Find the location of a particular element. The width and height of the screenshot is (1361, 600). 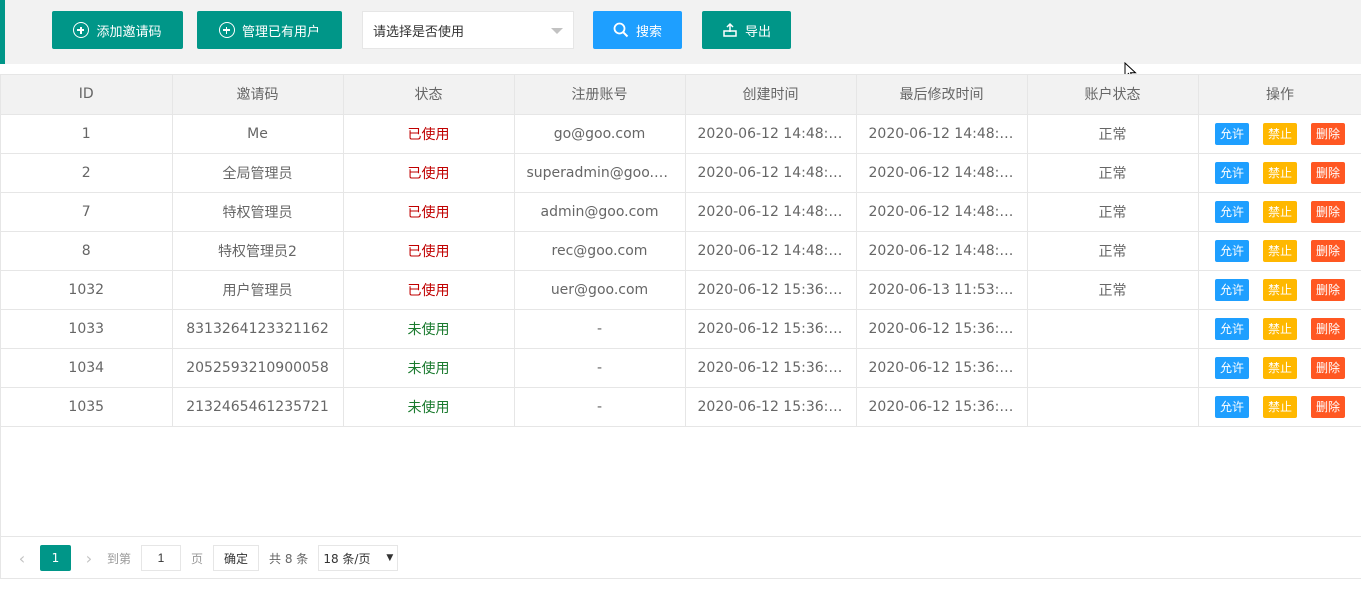

column-header-actions: 操作 is located at coordinates (1279, 95).